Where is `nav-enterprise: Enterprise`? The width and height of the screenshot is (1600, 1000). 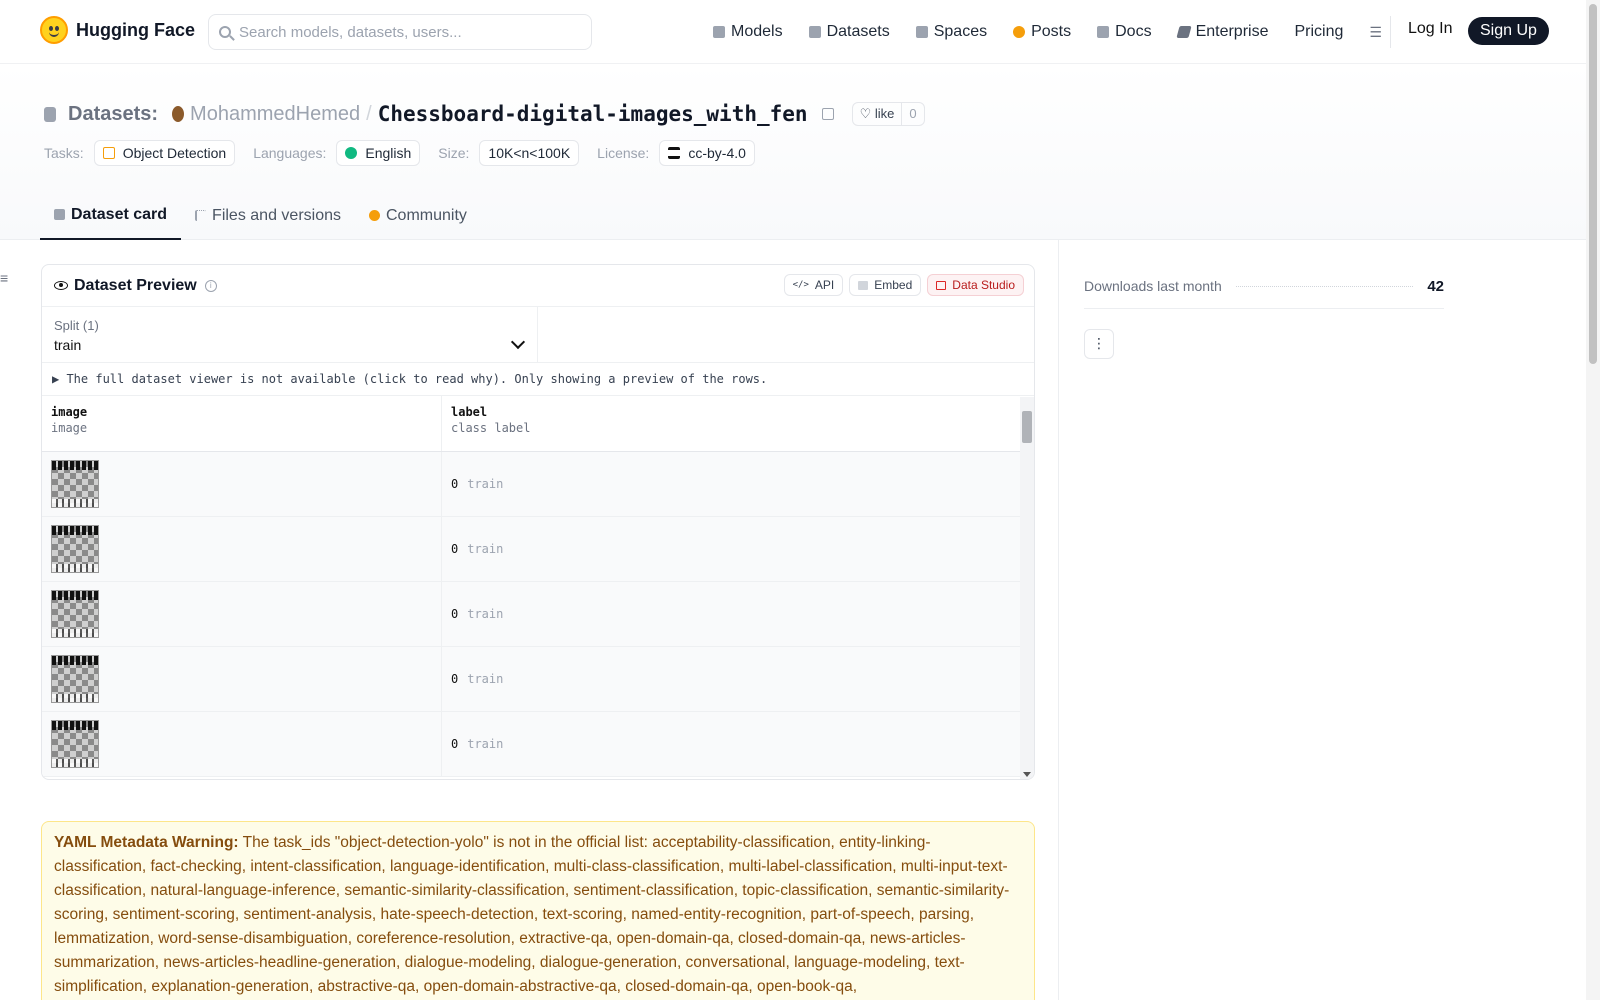
nav-enterprise: Enterprise is located at coordinates (1223, 32).